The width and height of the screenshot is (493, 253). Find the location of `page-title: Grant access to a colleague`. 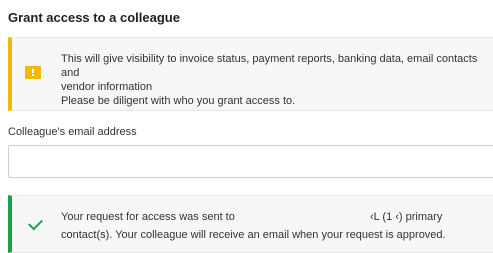

page-title: Grant access to a colleague is located at coordinates (94, 17).